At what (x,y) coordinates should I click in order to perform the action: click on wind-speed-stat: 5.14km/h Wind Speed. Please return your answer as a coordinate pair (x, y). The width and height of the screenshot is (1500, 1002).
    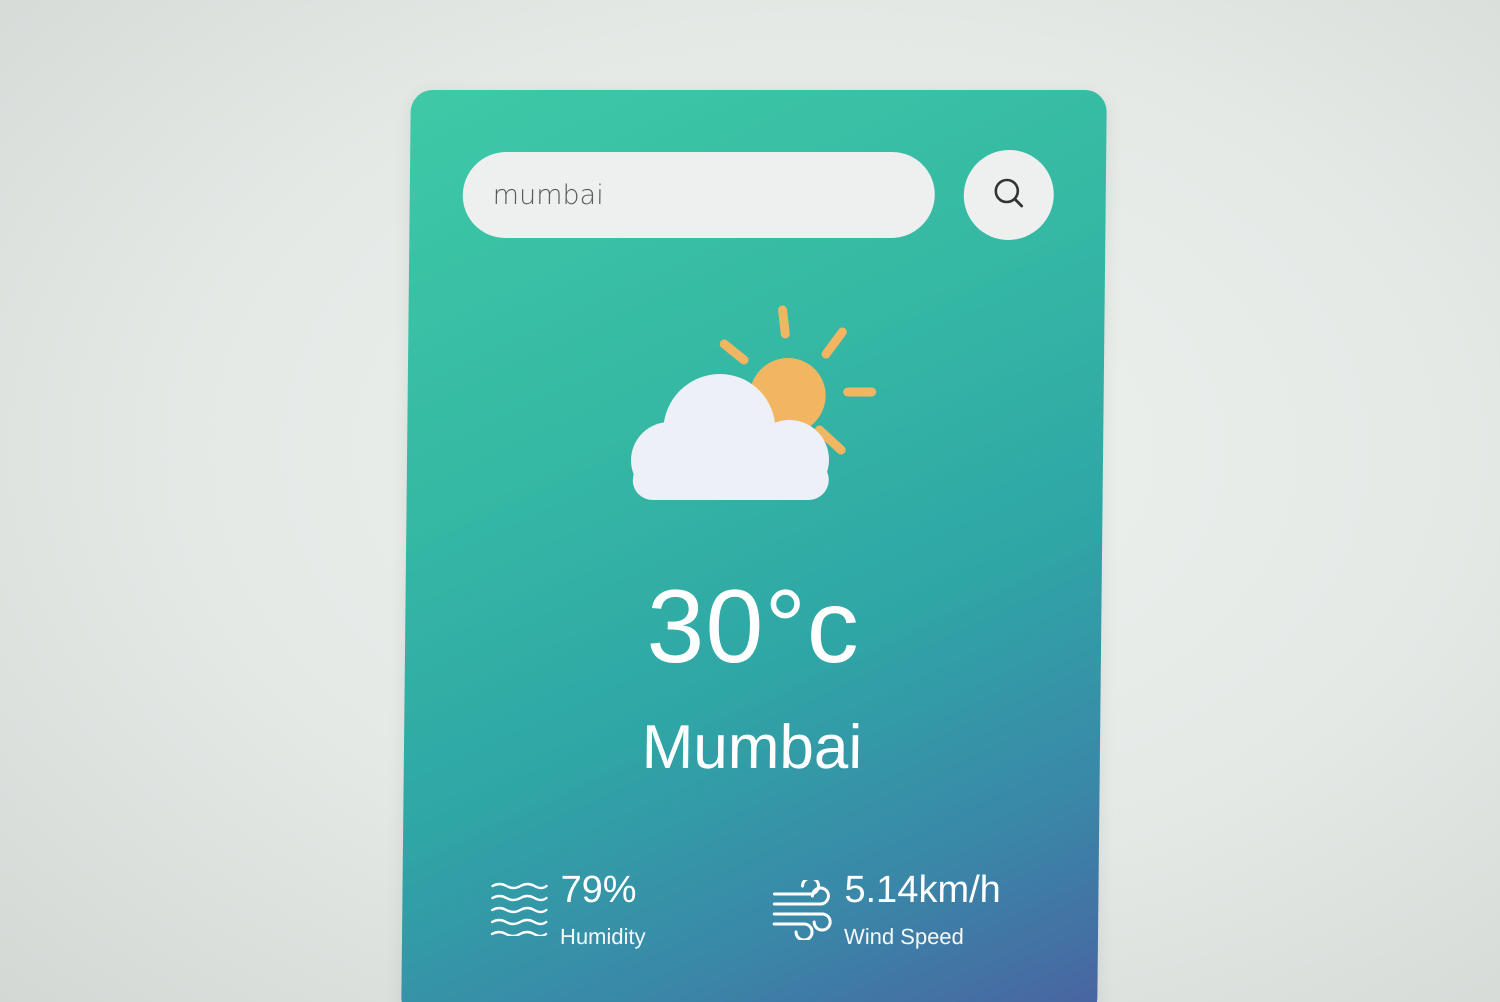
    Looking at the image, I should click on (886, 909).